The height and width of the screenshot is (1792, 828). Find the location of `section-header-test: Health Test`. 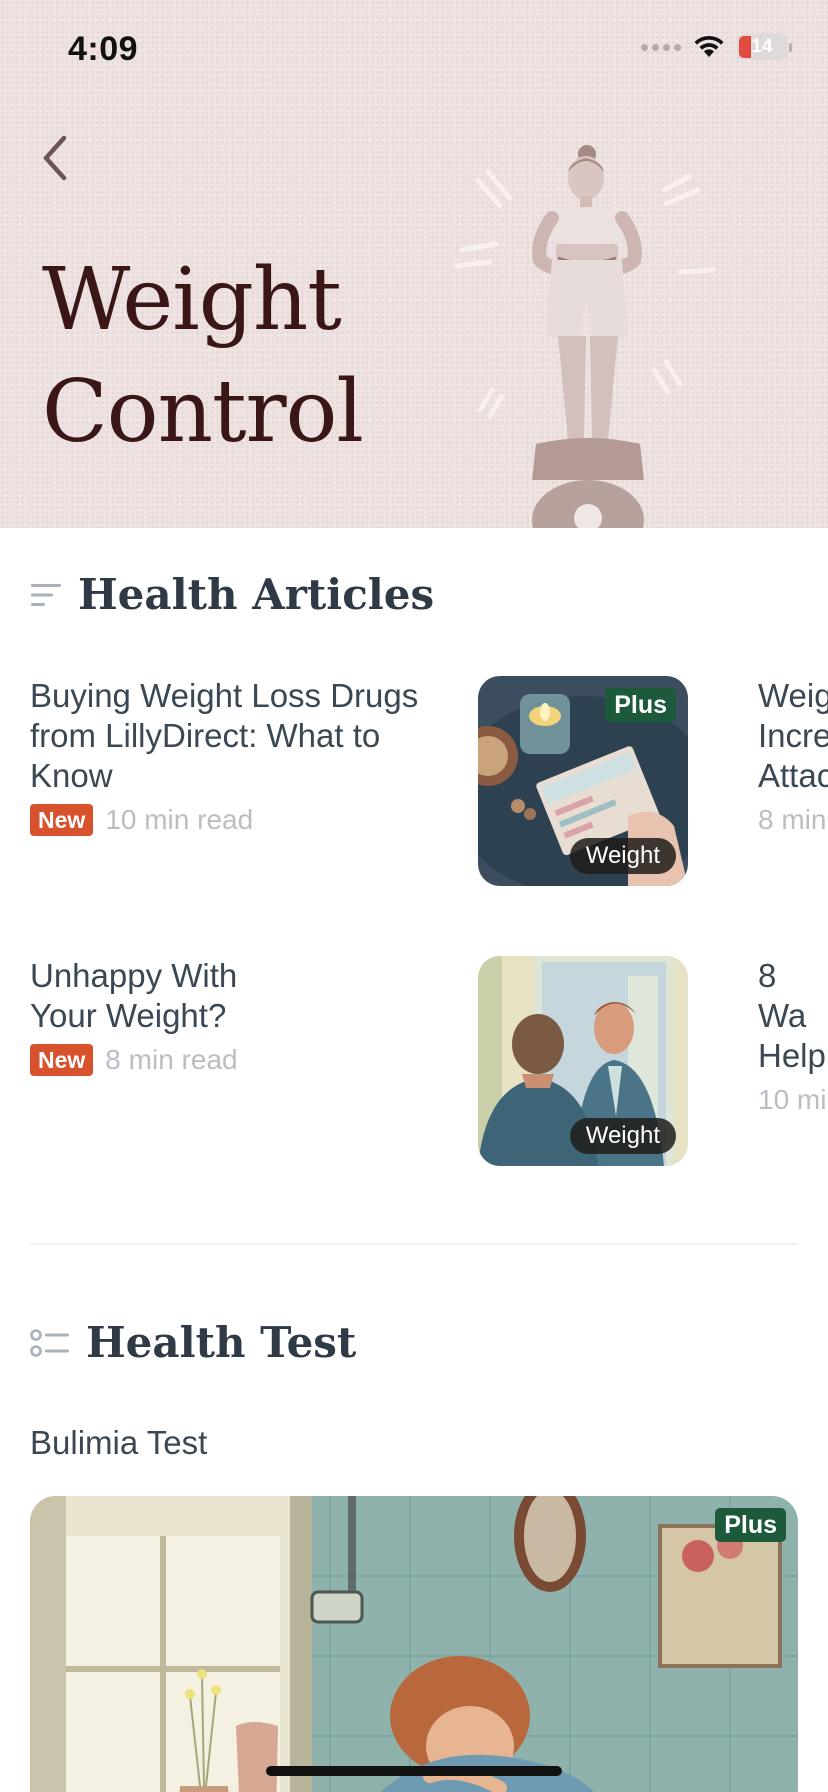

section-header-test: Health Test is located at coordinates (193, 1342).